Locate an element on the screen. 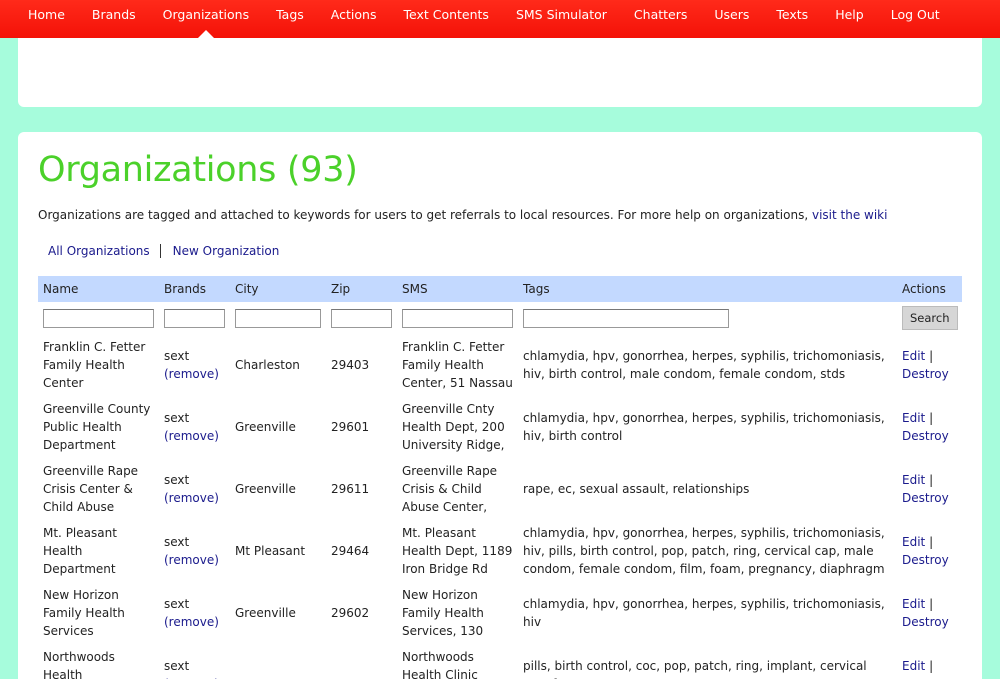 The width and height of the screenshot is (1000, 679). filter-cell-actions: Search is located at coordinates (929, 318).